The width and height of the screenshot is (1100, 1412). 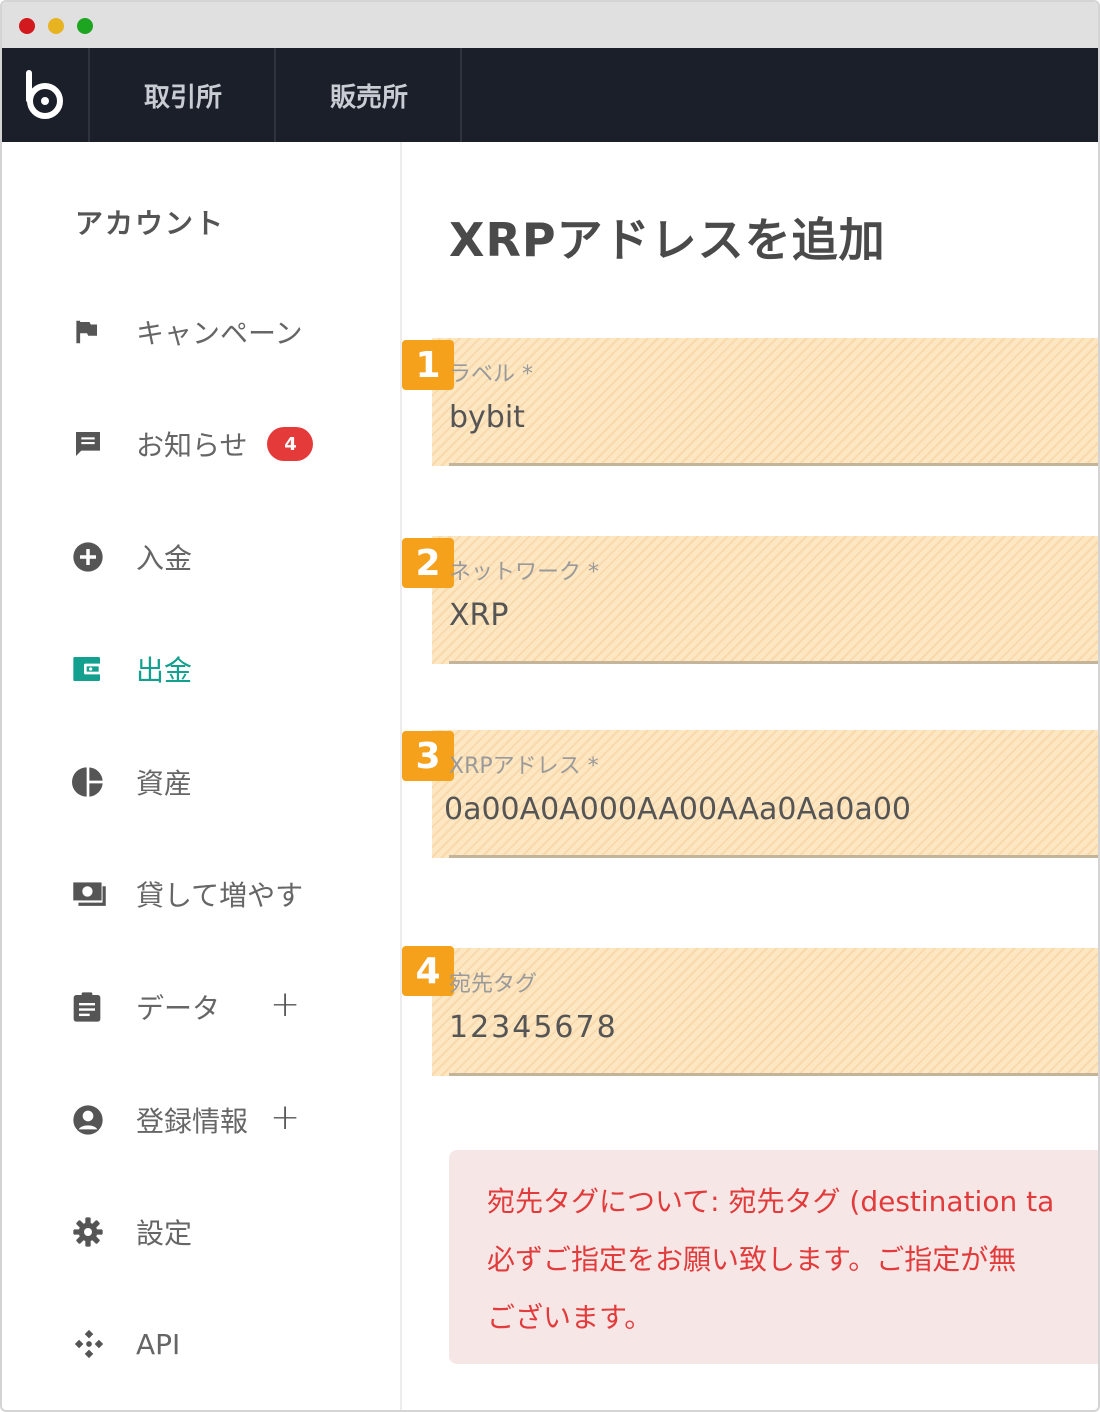 What do you see at coordinates (92, 444) in the screenshot?
I see `message-icon` at bounding box center [92, 444].